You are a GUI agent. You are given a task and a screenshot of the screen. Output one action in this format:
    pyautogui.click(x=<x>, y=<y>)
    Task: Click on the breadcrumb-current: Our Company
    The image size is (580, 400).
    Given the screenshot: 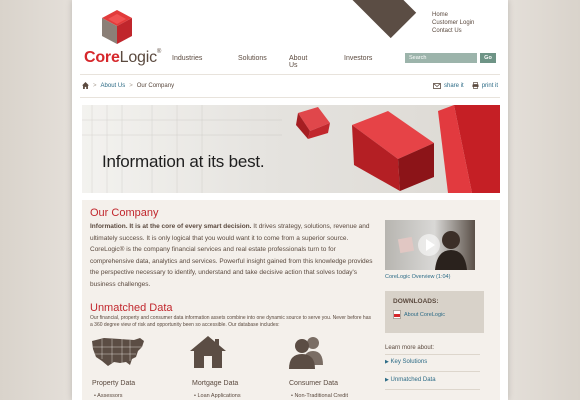 What is the action you would take?
    pyautogui.click(x=155, y=85)
    